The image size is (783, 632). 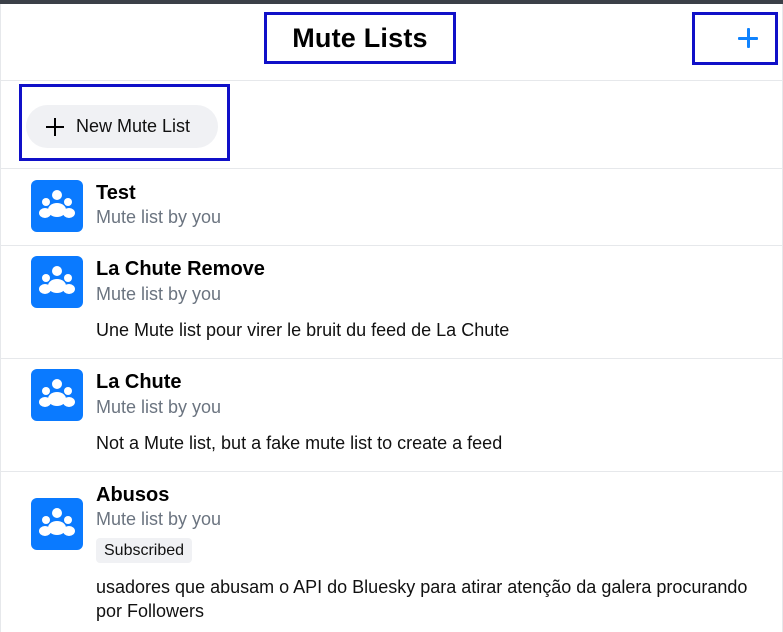 I want to click on list-name: Test, so click(x=116, y=193).